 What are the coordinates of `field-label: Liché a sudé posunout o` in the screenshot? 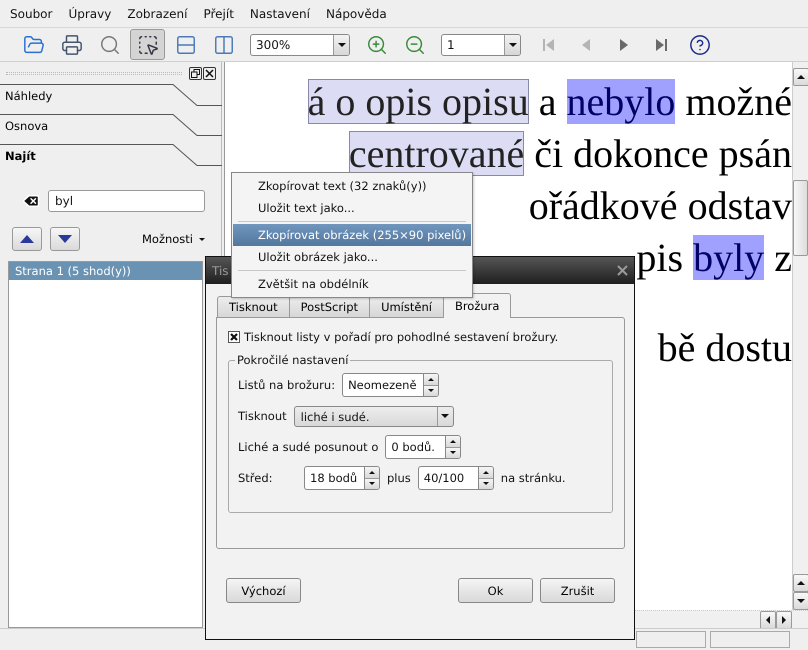 It's located at (308, 447).